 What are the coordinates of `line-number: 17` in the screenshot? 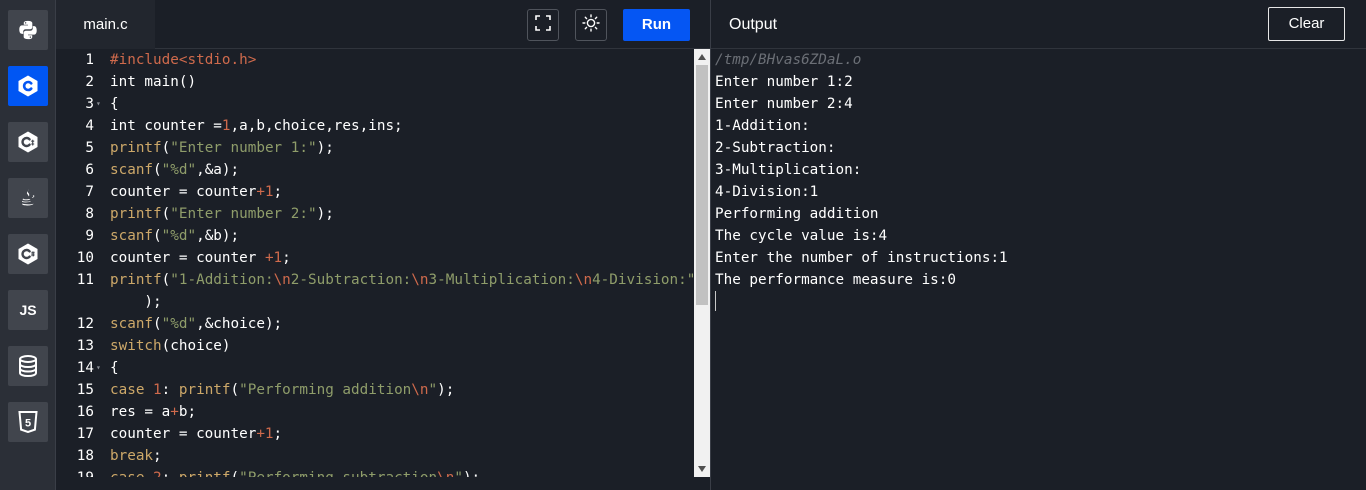 It's located at (85, 434).